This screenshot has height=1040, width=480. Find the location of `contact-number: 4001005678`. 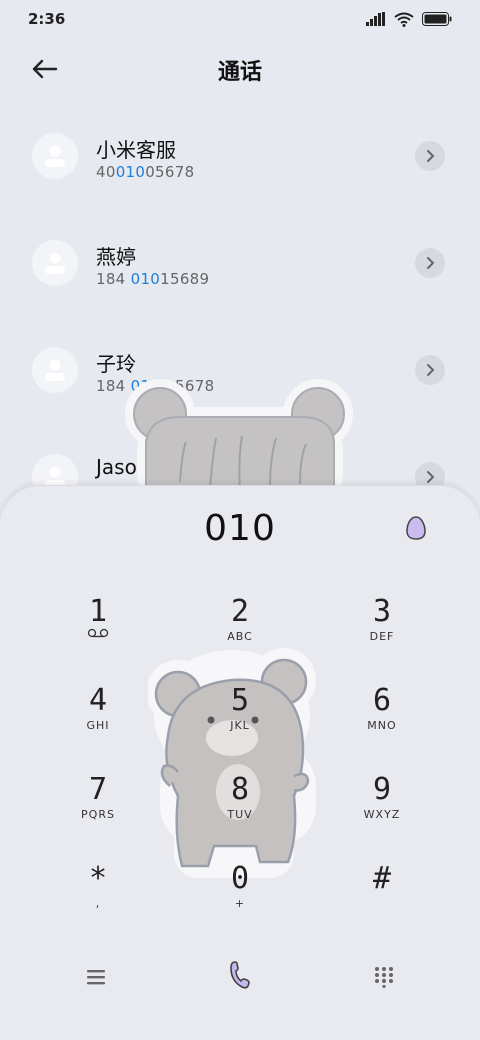

contact-number: 4001005678 is located at coordinates (145, 172).